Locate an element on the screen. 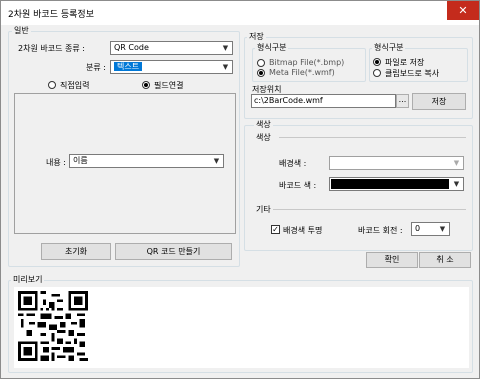  format-group-label: 형식구분 is located at coordinates (272, 47).